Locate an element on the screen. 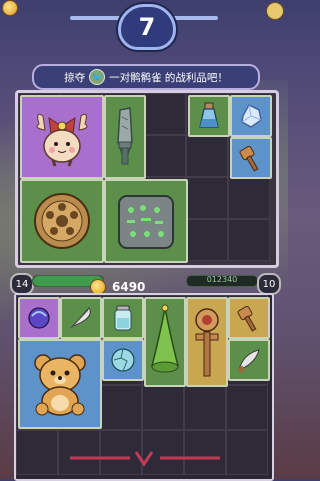 This screenshot has width=320, height=481. round-wing-right is located at coordinates (193, 18).